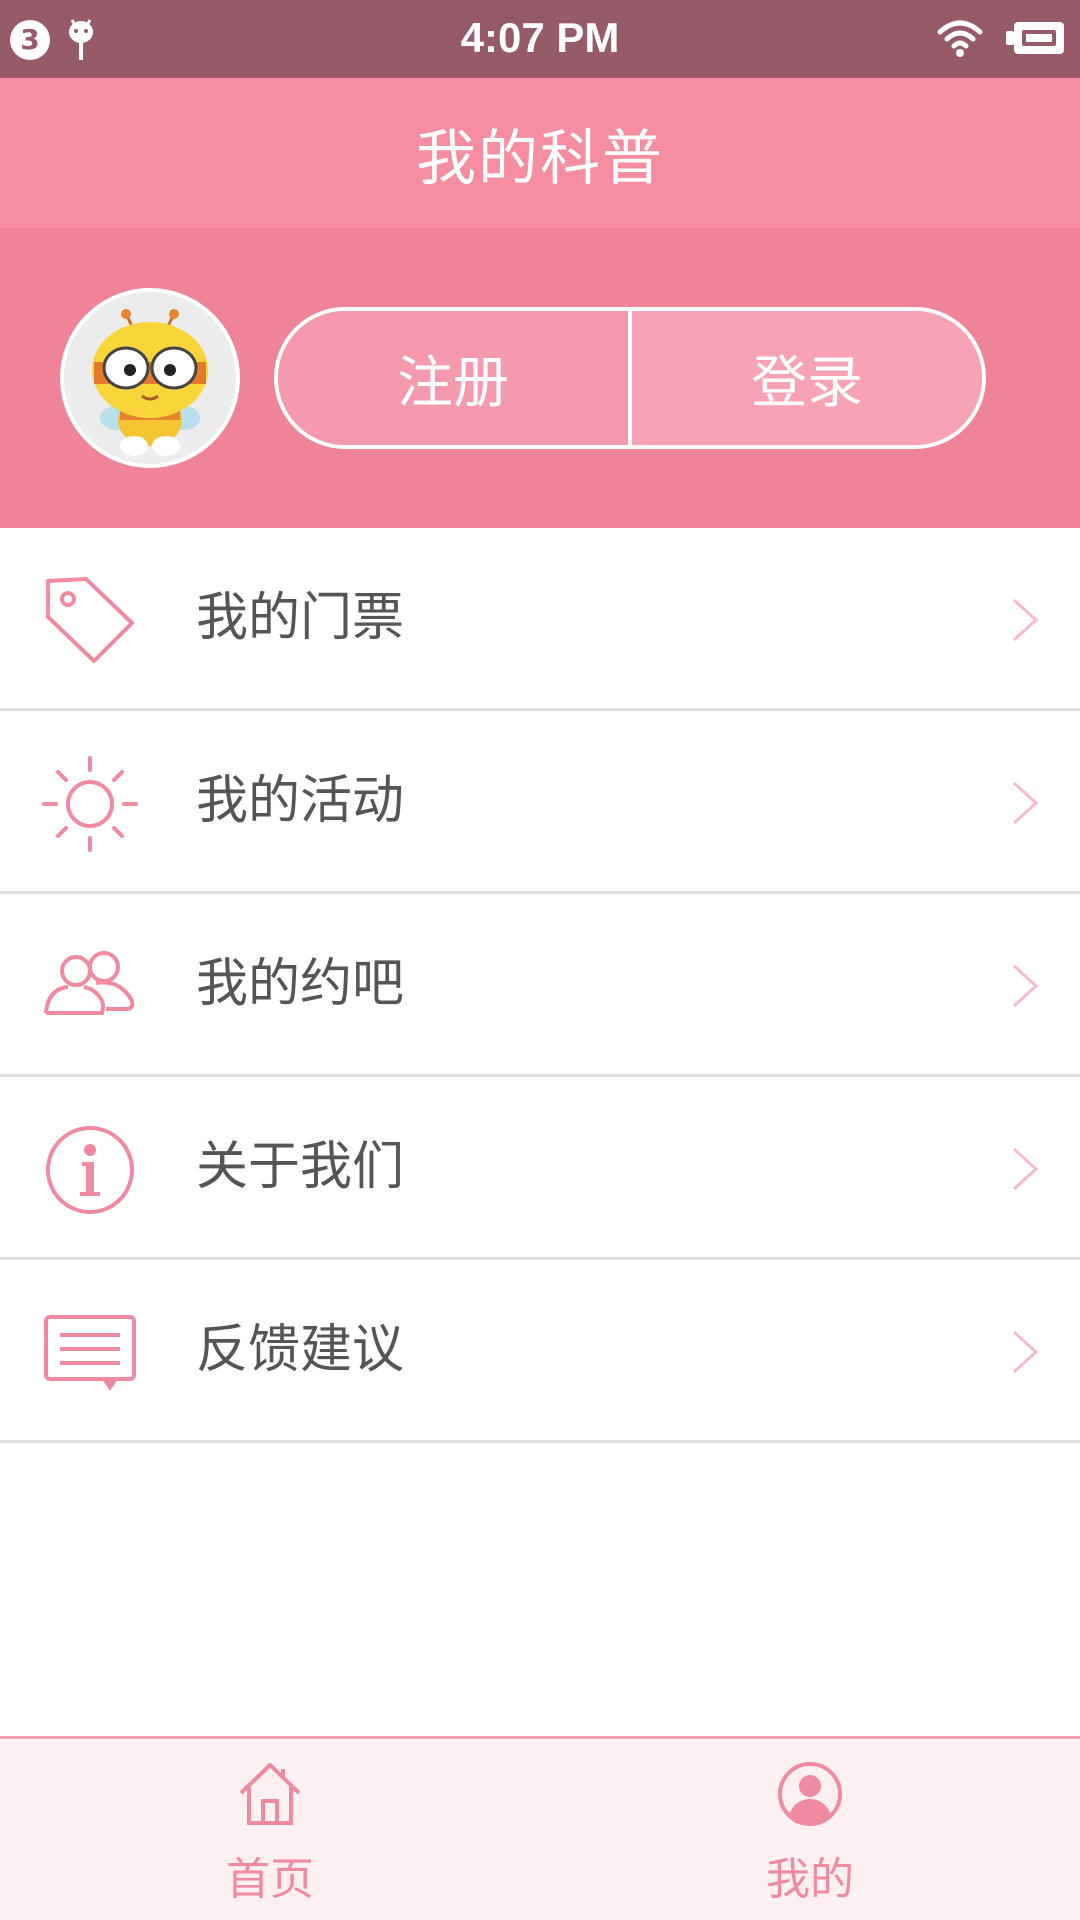 This screenshot has height=1920, width=1080. Describe the element at coordinates (300, 618) in the screenshot. I see `menu-item-label: 我的门票` at that location.